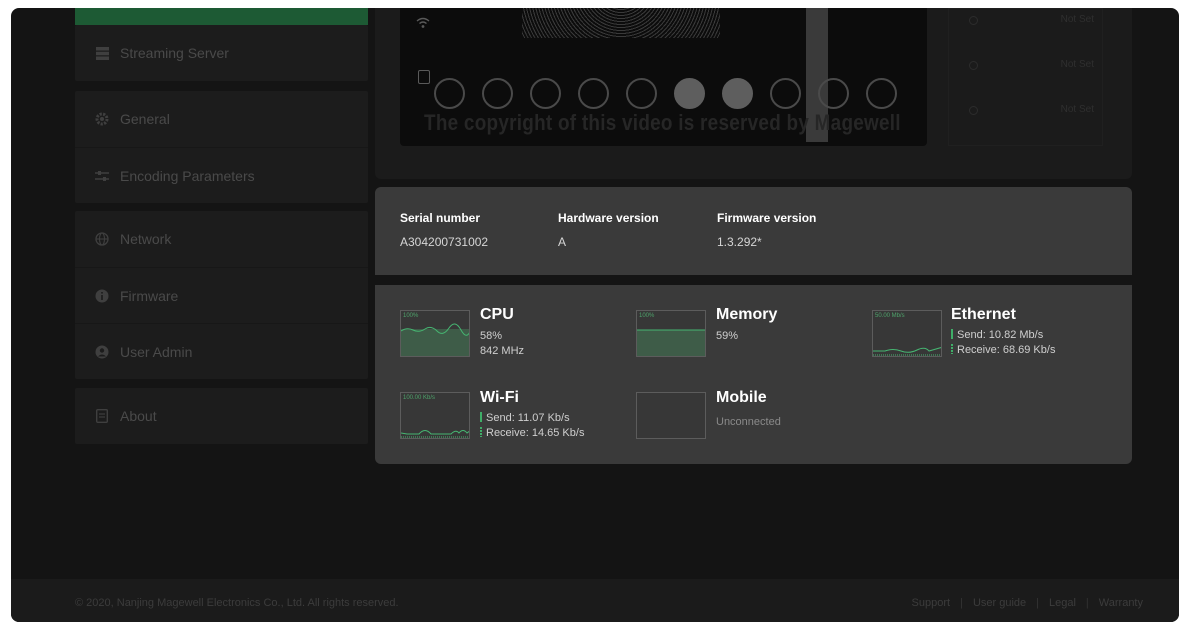 This screenshot has width=1179, height=622. I want to click on wifi-receive: Receive: 14.65 Kb/s, so click(532, 433).